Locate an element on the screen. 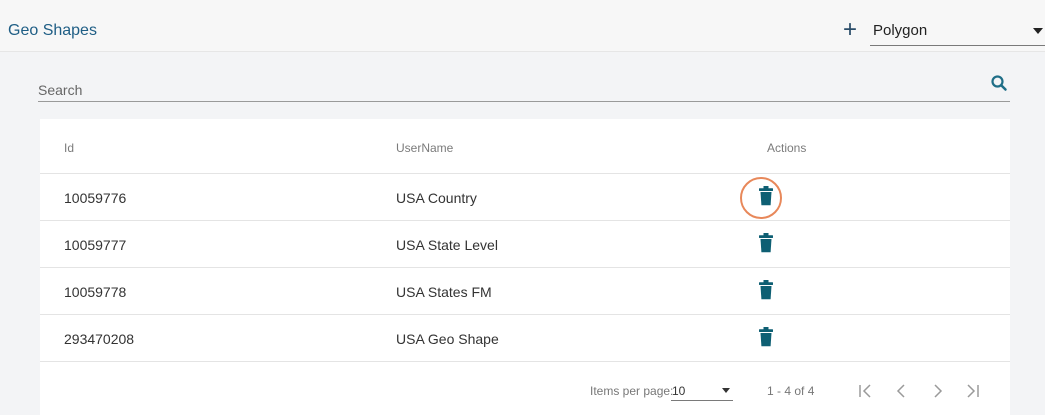  chevron-left-icon is located at coordinates (900, 391).